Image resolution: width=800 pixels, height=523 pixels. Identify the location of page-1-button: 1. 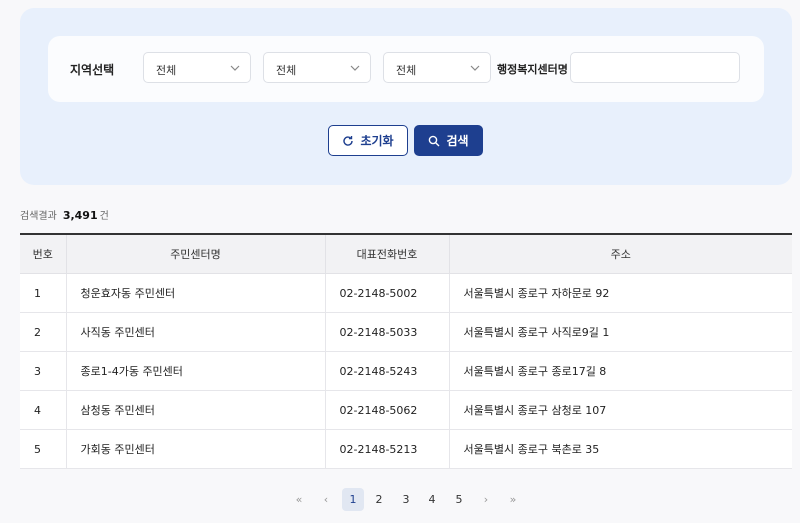
(353, 499).